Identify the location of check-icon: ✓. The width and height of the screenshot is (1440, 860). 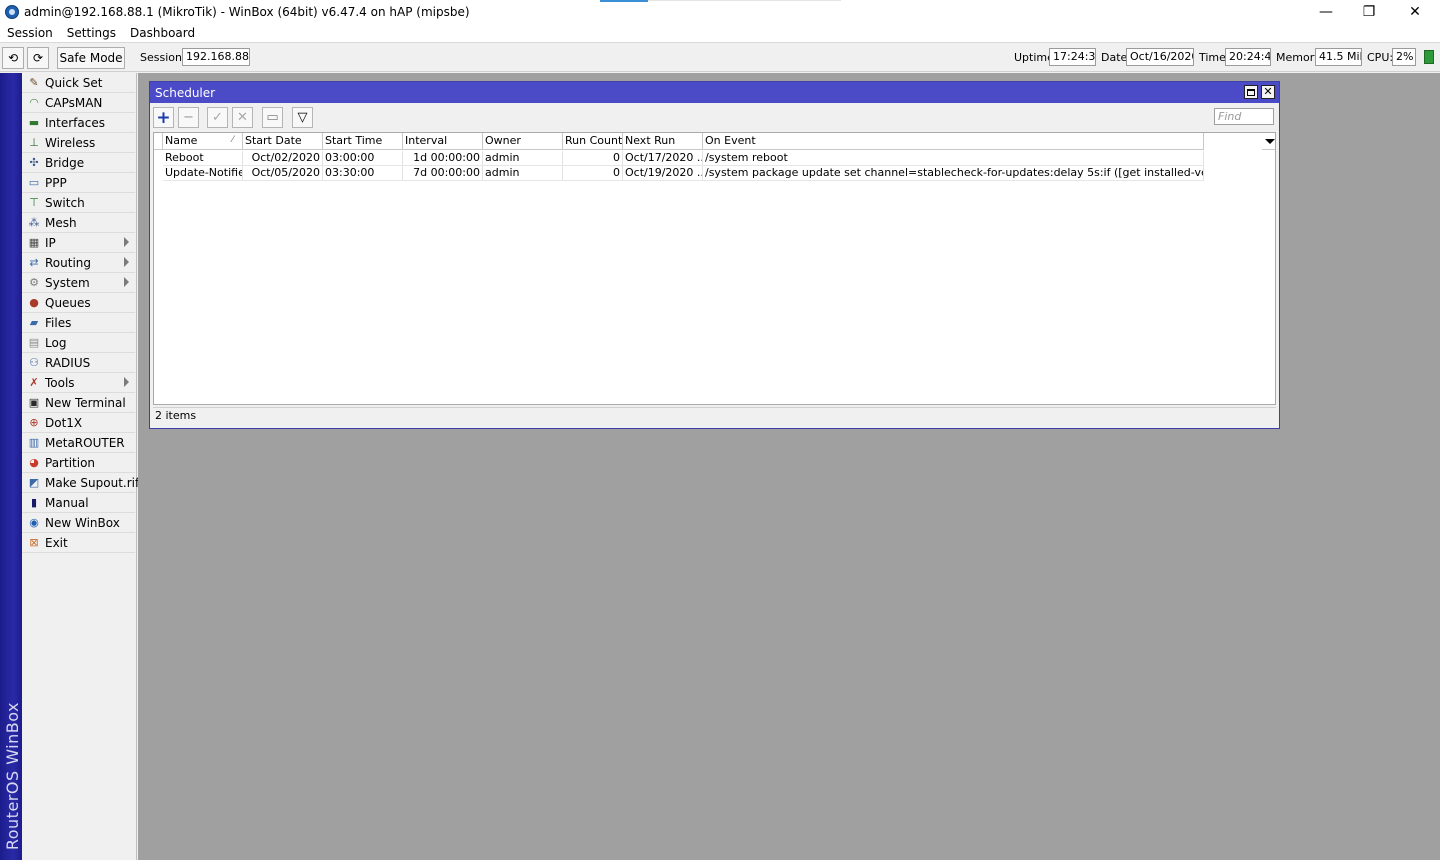
(217, 117).